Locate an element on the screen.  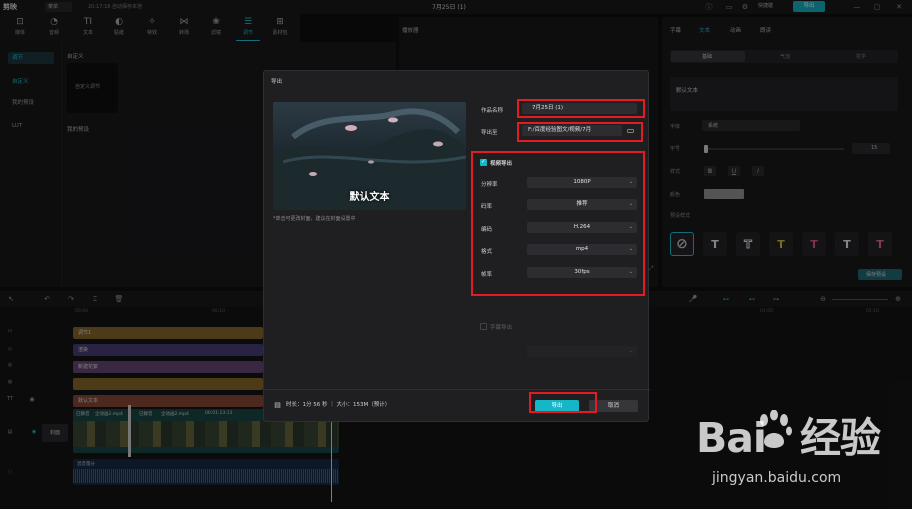
watermark: Bai 经验 jingyan.baidu.com is located at coordinates (802, 454).